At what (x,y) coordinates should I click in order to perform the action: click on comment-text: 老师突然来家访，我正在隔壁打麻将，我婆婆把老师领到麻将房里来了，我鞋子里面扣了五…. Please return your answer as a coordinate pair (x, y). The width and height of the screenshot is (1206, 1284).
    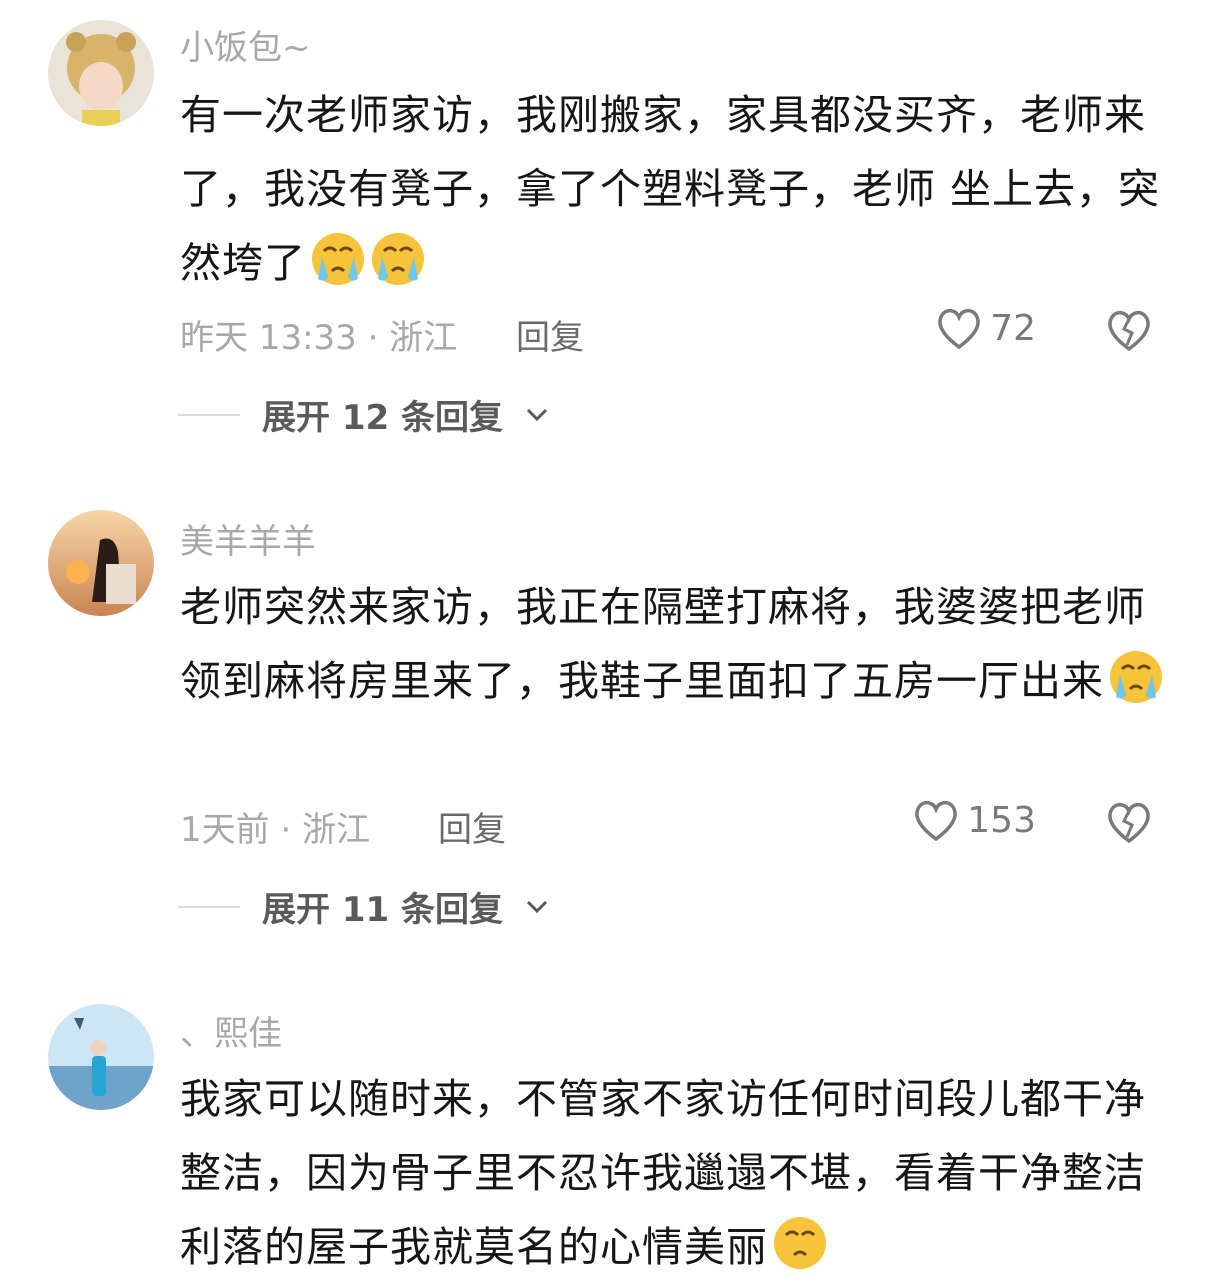
    Looking at the image, I should click on (675, 644).